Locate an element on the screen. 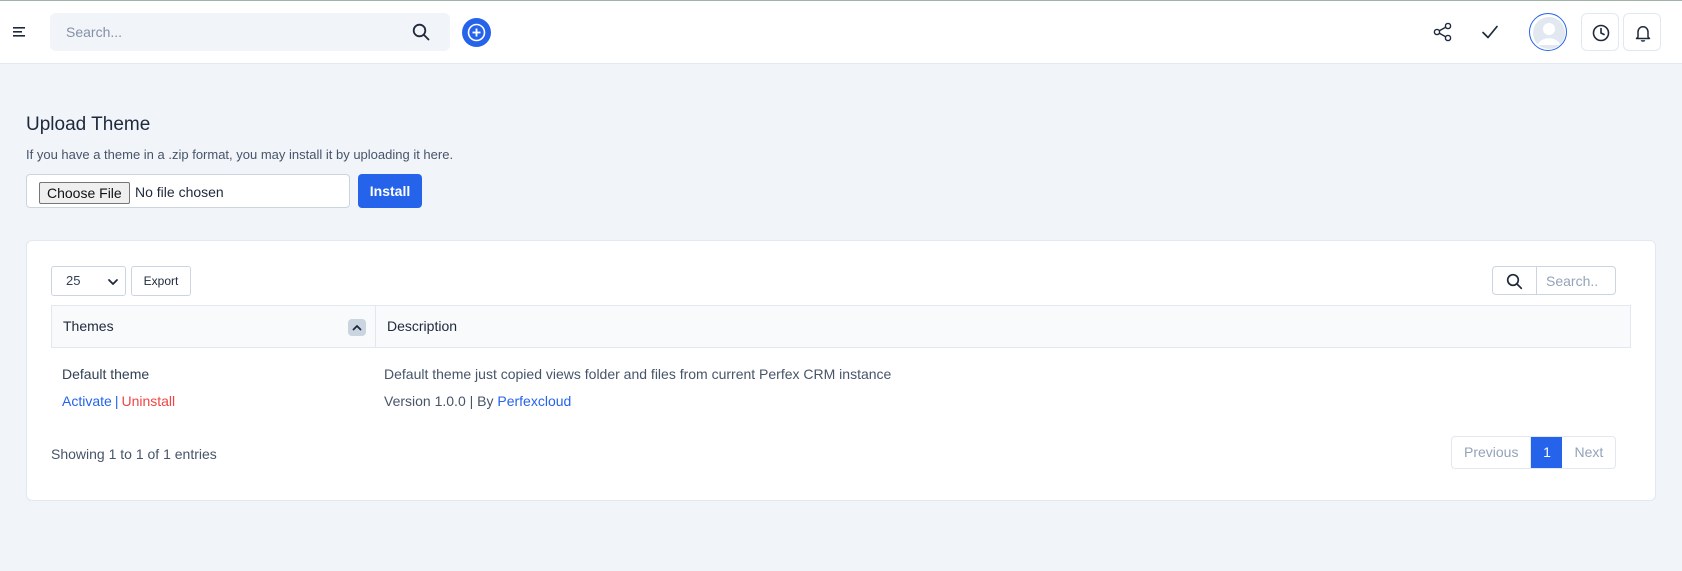  header-search is located at coordinates (250, 32).